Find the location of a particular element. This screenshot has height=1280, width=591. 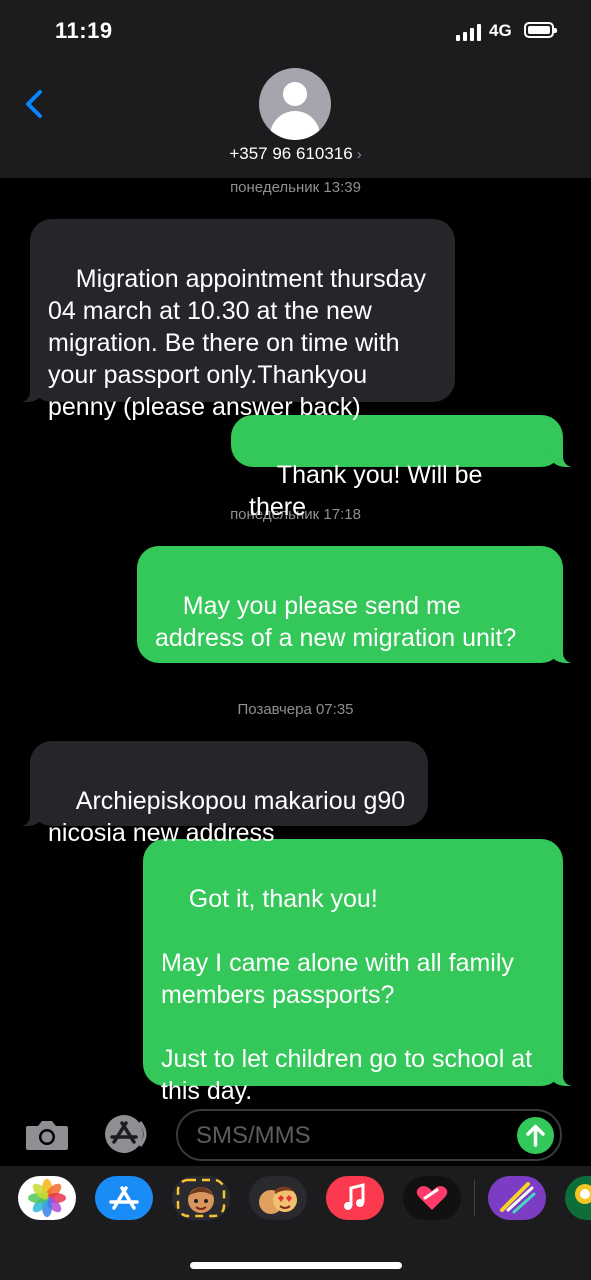

digital-touch-icon is located at coordinates (432, 1198).